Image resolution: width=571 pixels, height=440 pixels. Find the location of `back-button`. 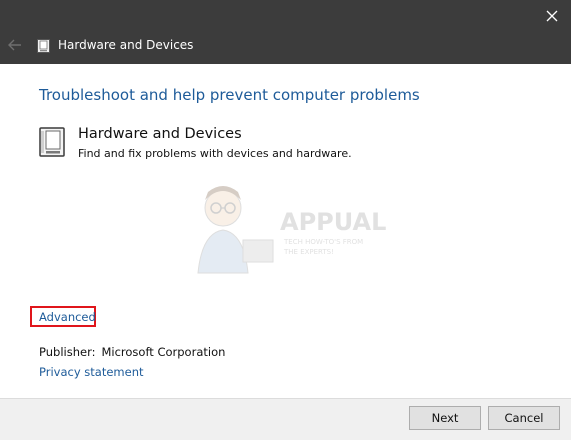

back-button is located at coordinates (15, 45).